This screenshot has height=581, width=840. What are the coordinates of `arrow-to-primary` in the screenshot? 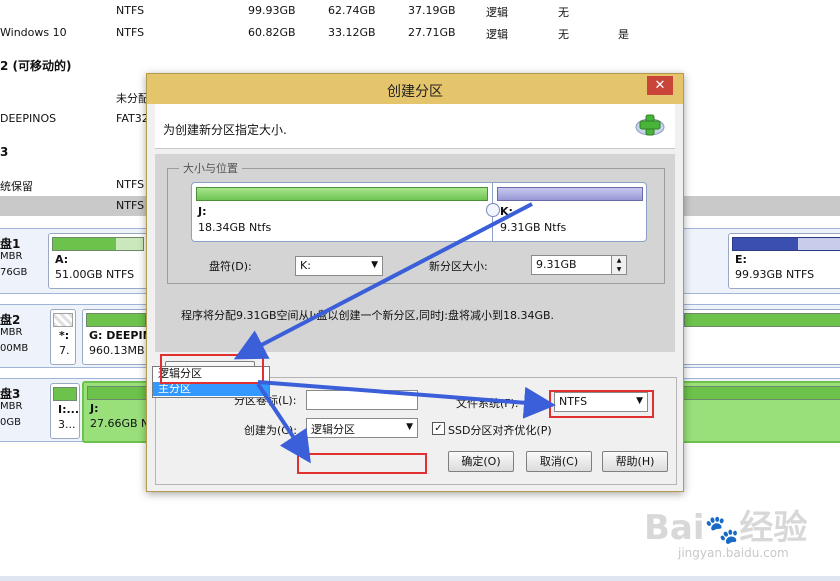 It's located at (283, 423).